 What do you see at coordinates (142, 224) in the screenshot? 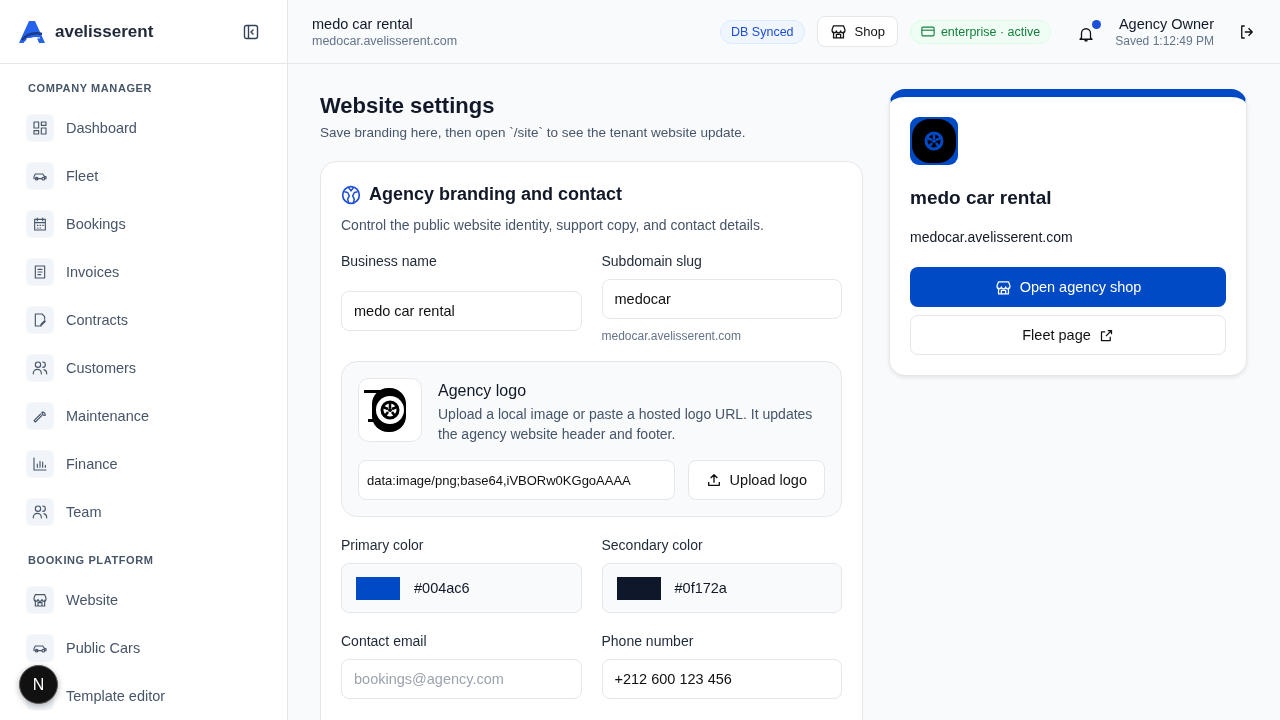
I see `sidebar-item: Bookings` at bounding box center [142, 224].